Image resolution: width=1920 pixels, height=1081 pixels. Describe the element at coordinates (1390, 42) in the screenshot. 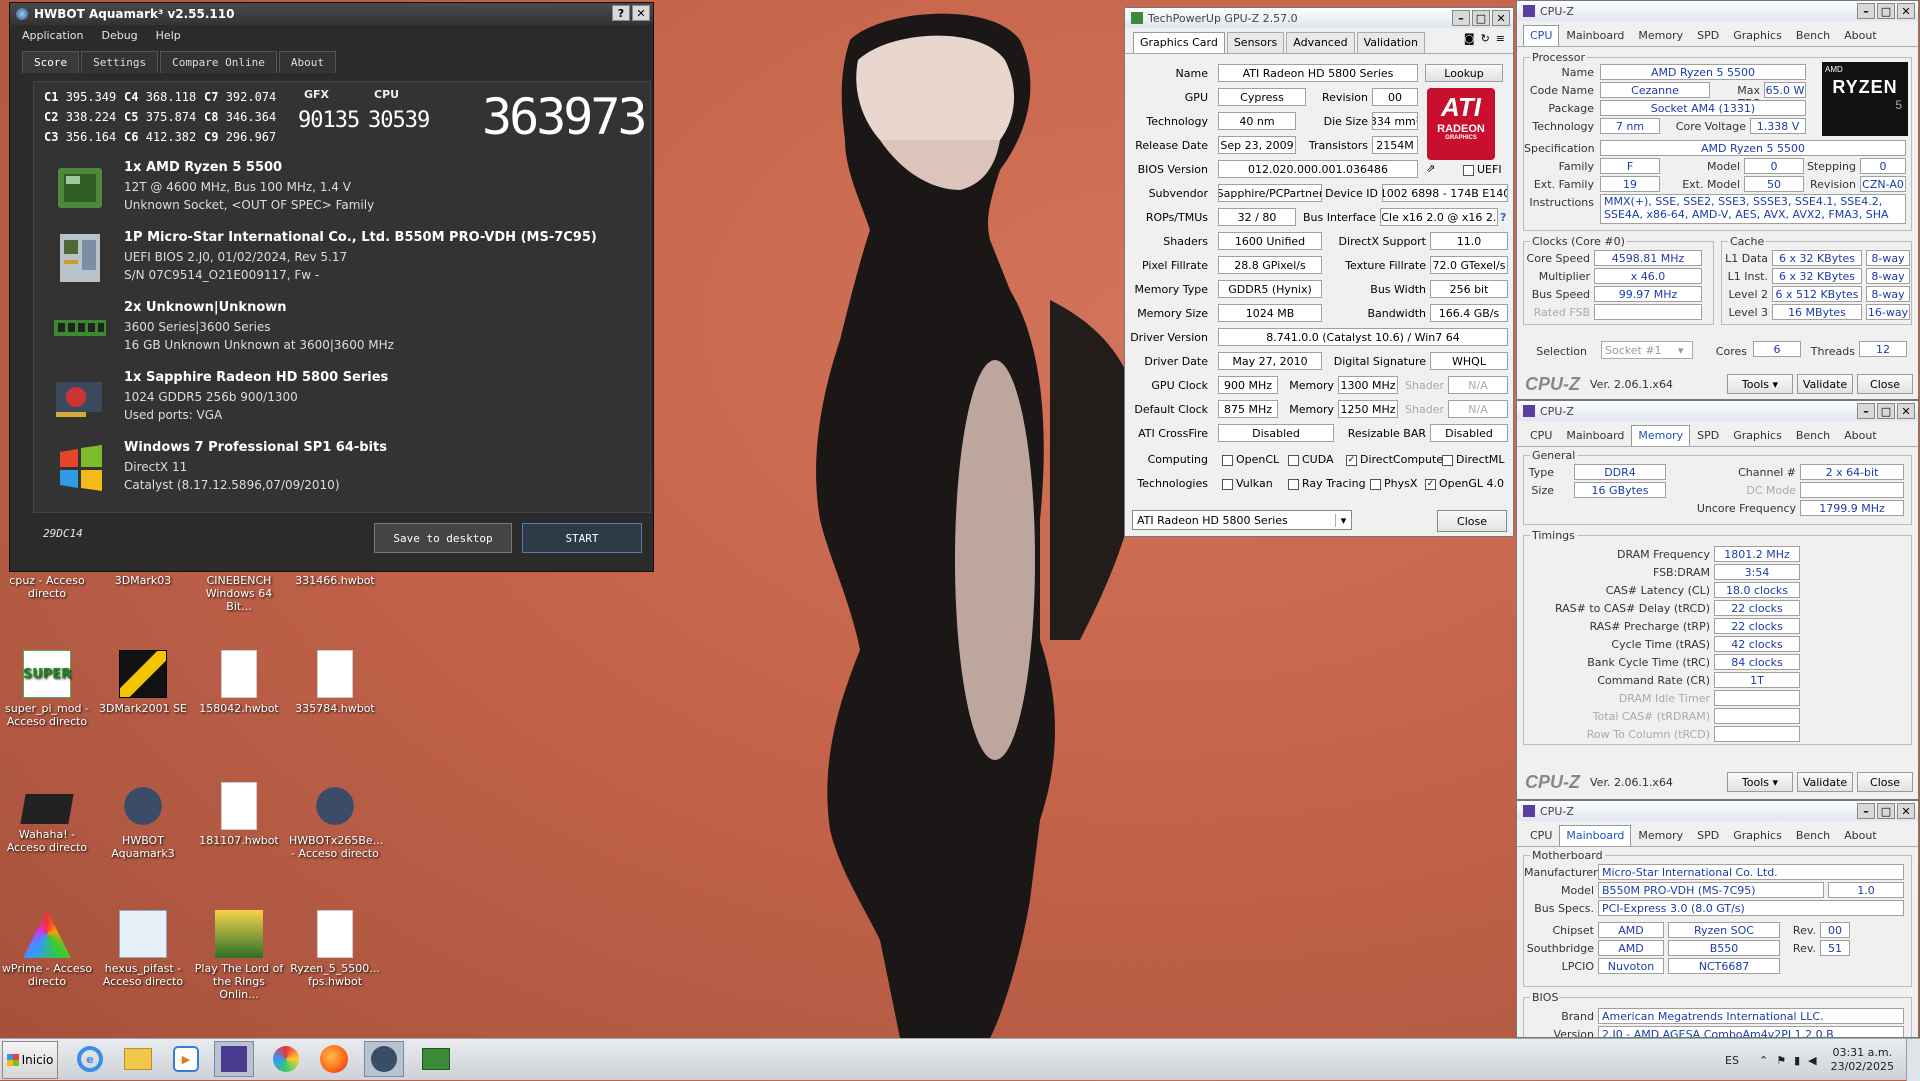

I see `tab-validation: Validation` at that location.